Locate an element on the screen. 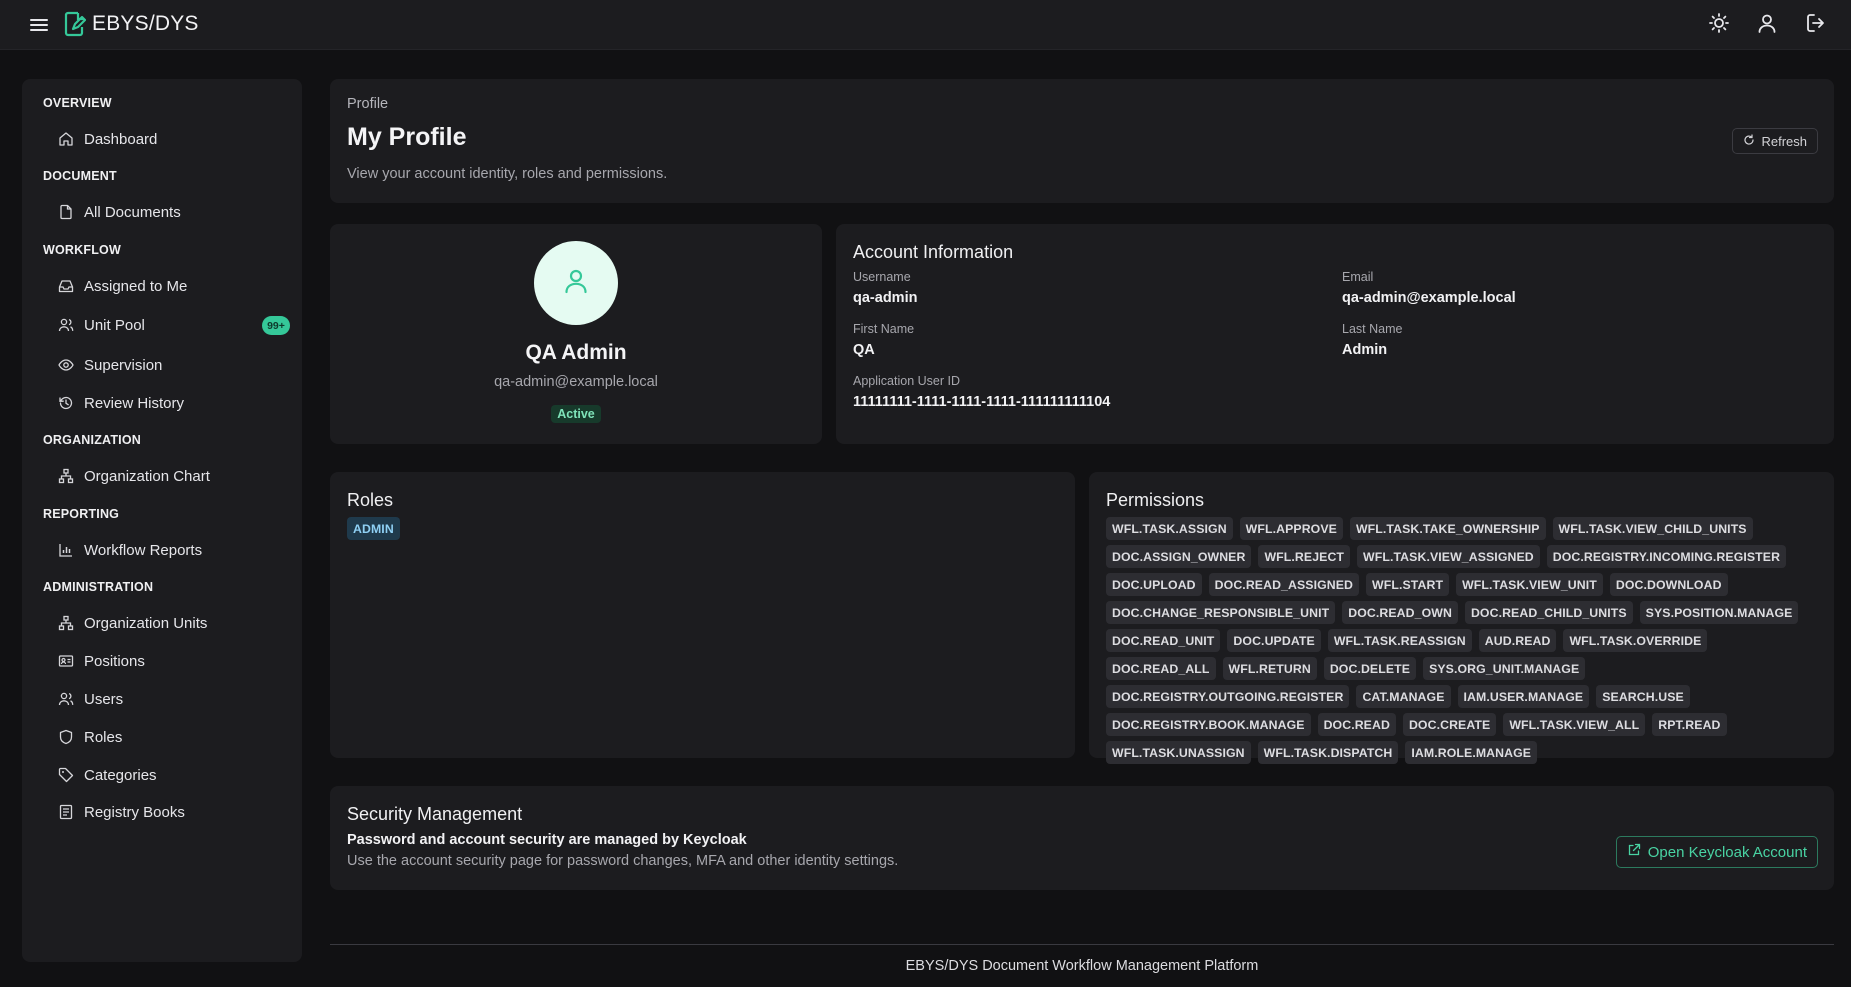 This screenshot has width=1851, height=987. sidebar-item-roles: Roles is located at coordinates (174, 737).